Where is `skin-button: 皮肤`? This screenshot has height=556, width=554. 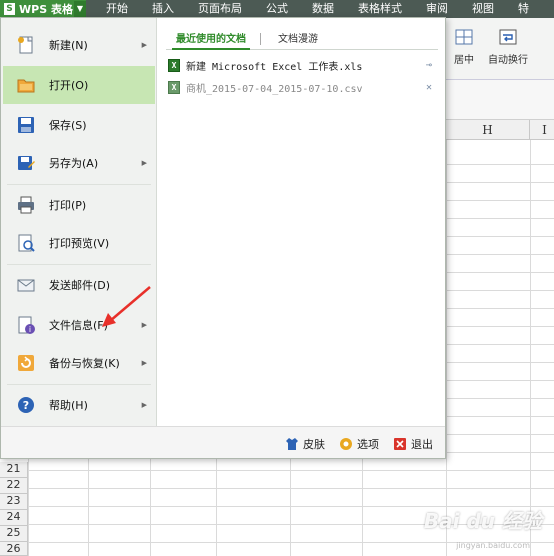 skin-button: 皮肤 is located at coordinates (305, 444).